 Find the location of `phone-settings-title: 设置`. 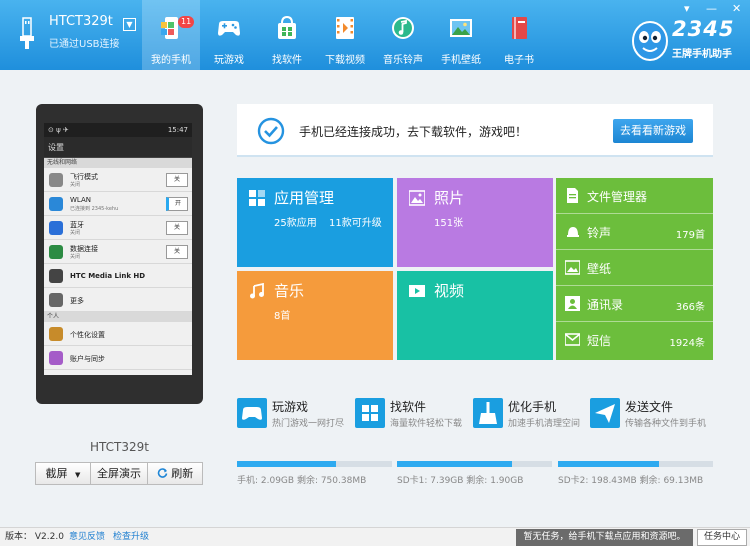

phone-settings-title: 设置 is located at coordinates (118, 147).